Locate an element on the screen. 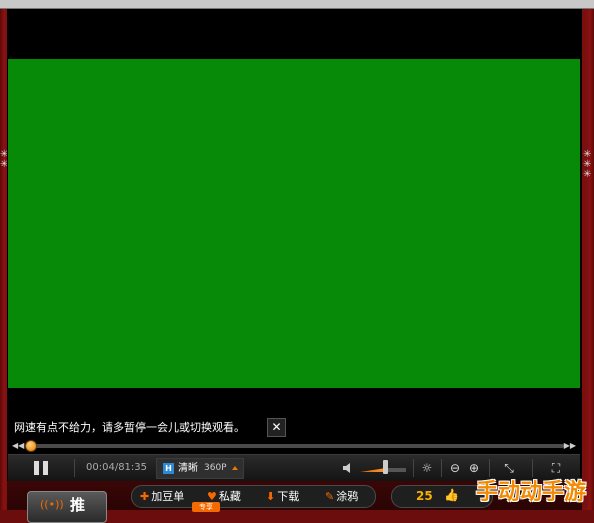 The height and width of the screenshot is (523, 594). action-pill: ✚ 加豆单 ♥ 私藏 ⬇ 下载 ✎ 涂鸦 is located at coordinates (253, 496).